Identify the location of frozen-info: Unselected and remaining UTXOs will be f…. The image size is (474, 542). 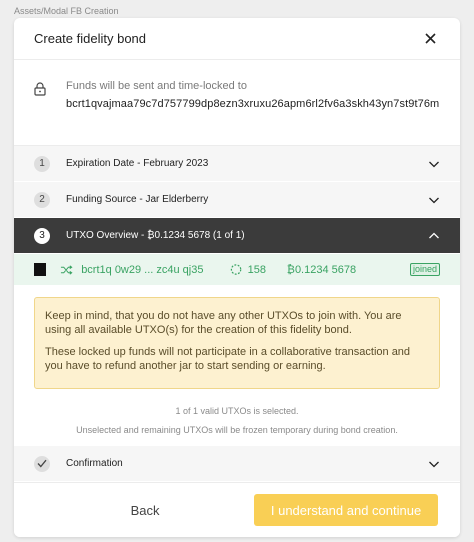
(237, 430).